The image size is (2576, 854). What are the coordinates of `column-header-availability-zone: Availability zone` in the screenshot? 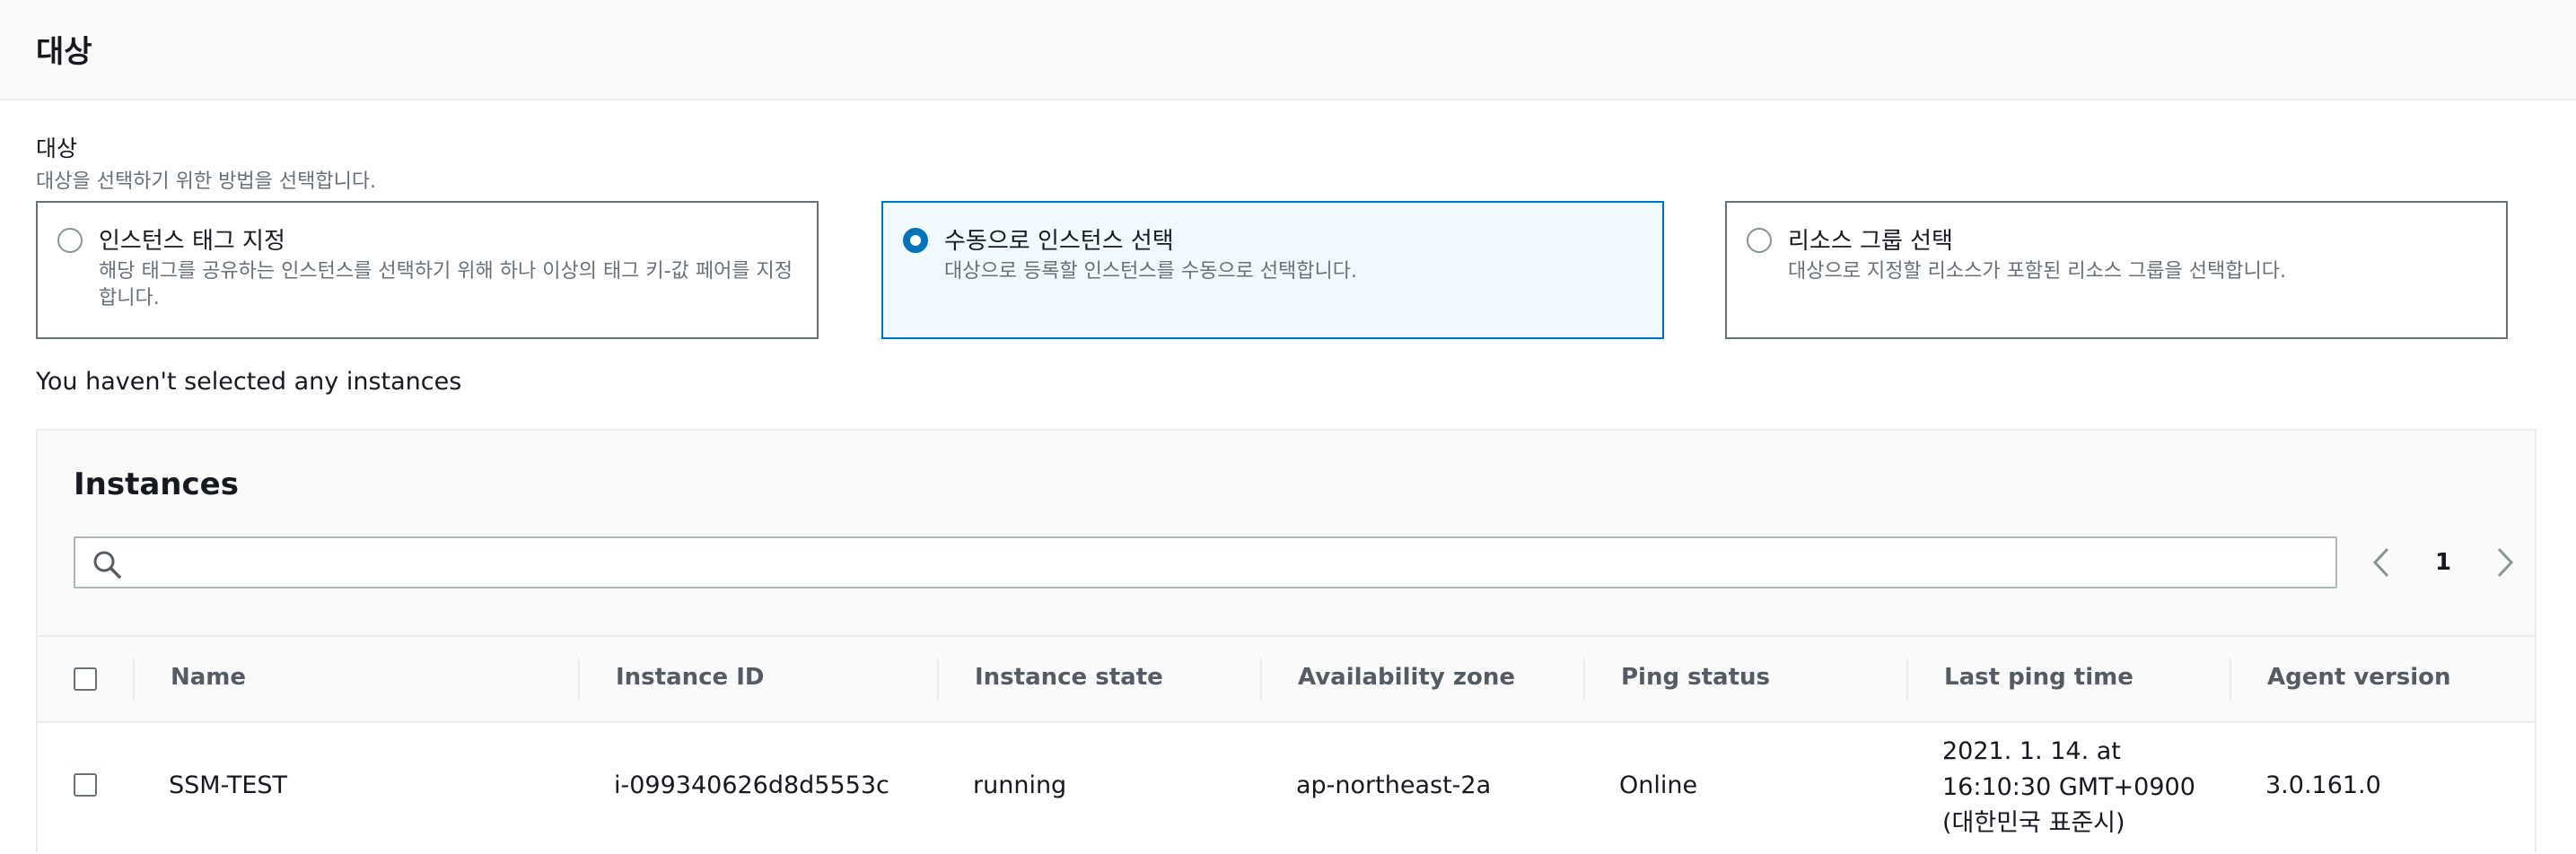 It's located at (1406, 677).